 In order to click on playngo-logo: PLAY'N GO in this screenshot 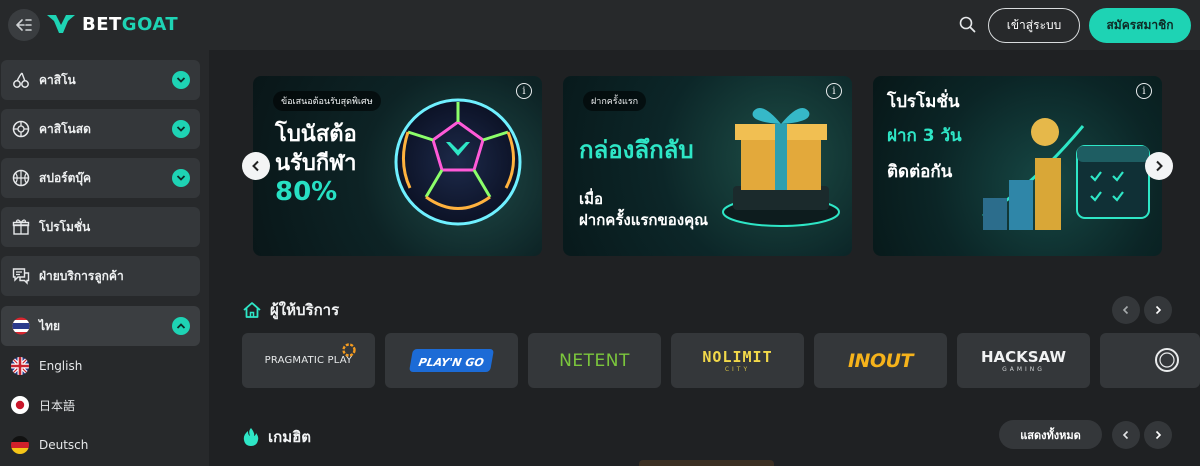, I will do `click(451, 360)`.